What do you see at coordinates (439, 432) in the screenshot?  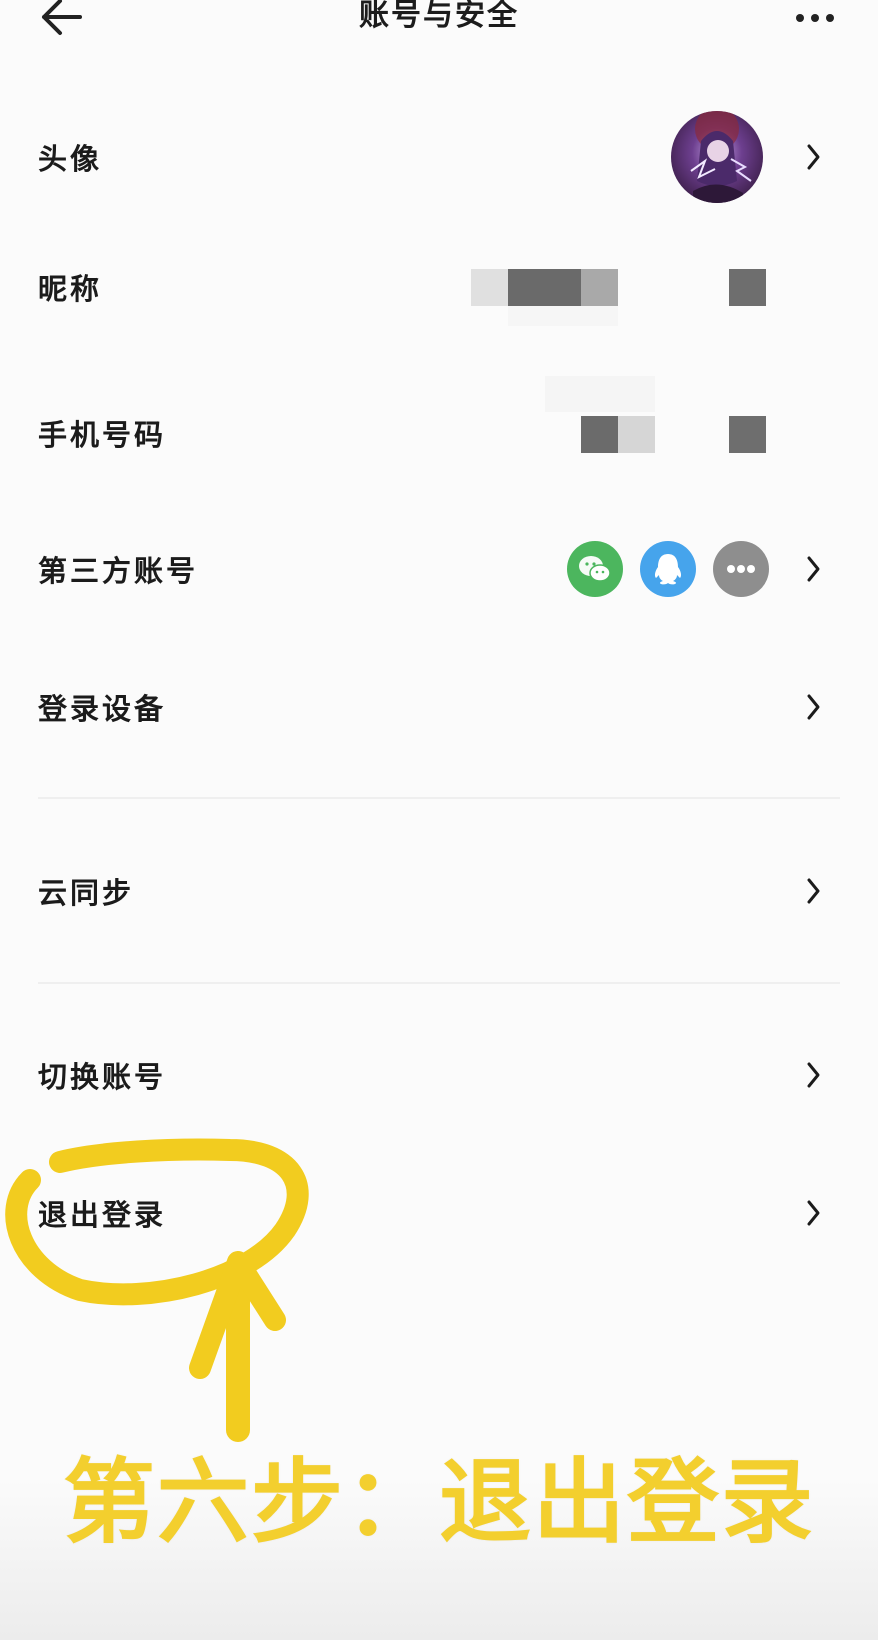 I see `row-phone: 手机号码` at bounding box center [439, 432].